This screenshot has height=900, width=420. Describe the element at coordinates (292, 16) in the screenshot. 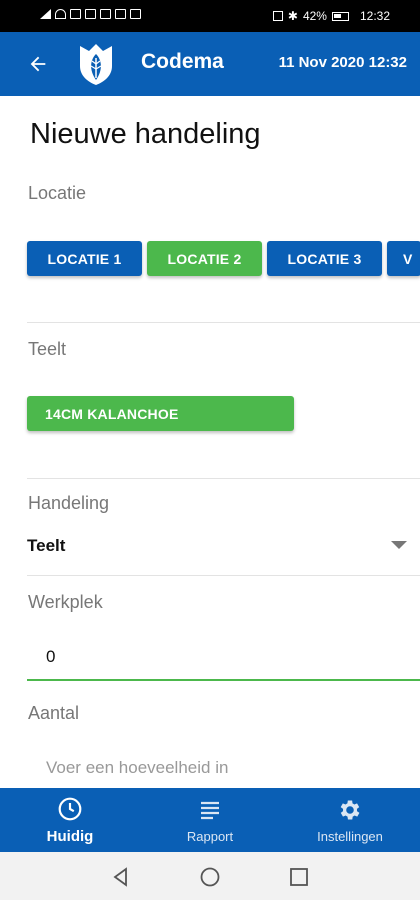

I see `bluetooth-icon: ✱` at that location.